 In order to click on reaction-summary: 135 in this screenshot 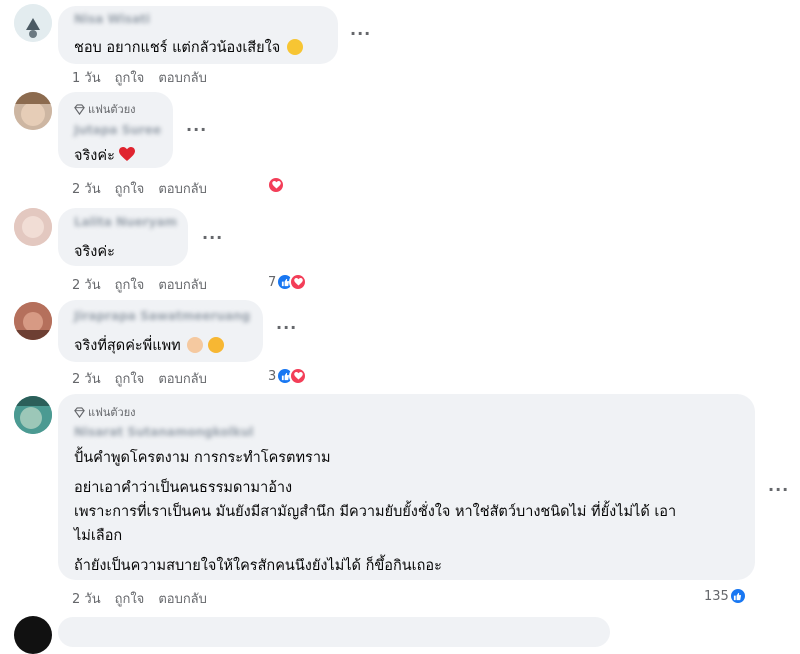, I will do `click(725, 596)`.